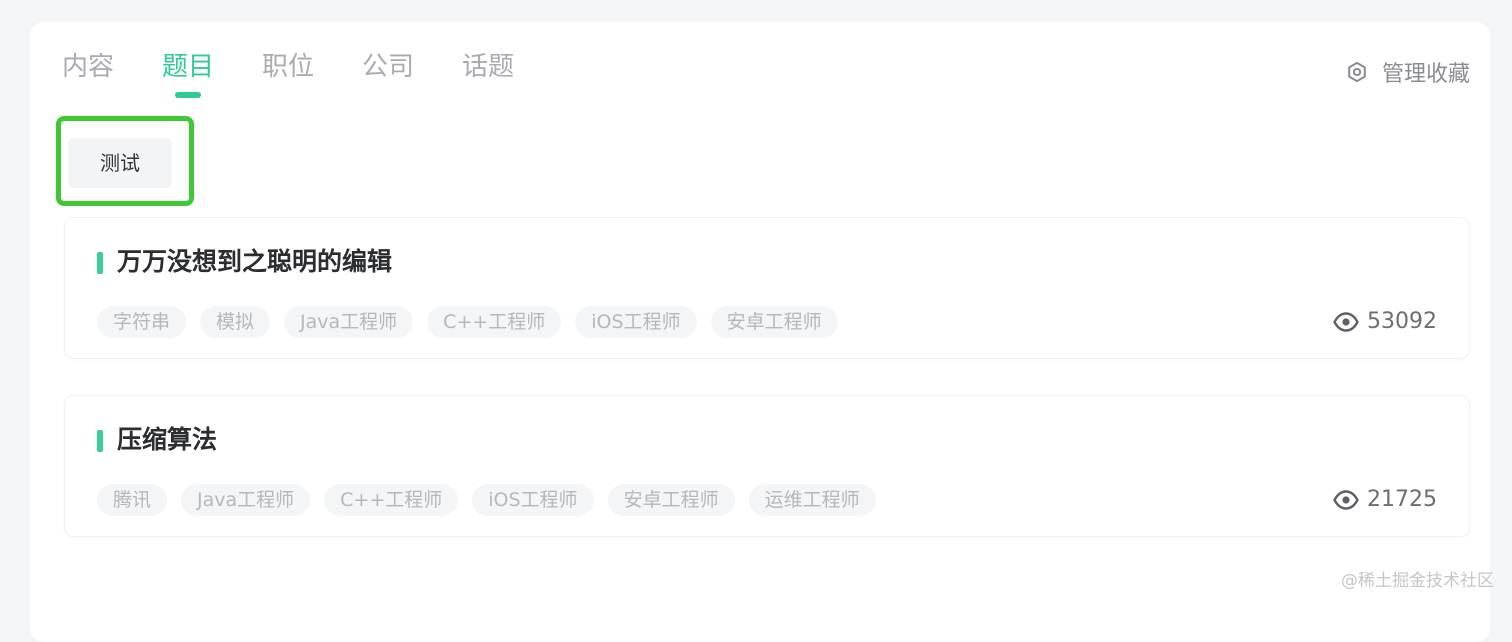 The image size is (1512, 642). Describe the element at coordinates (212, 70) in the screenshot. I see `tab-questions: 题目` at that location.